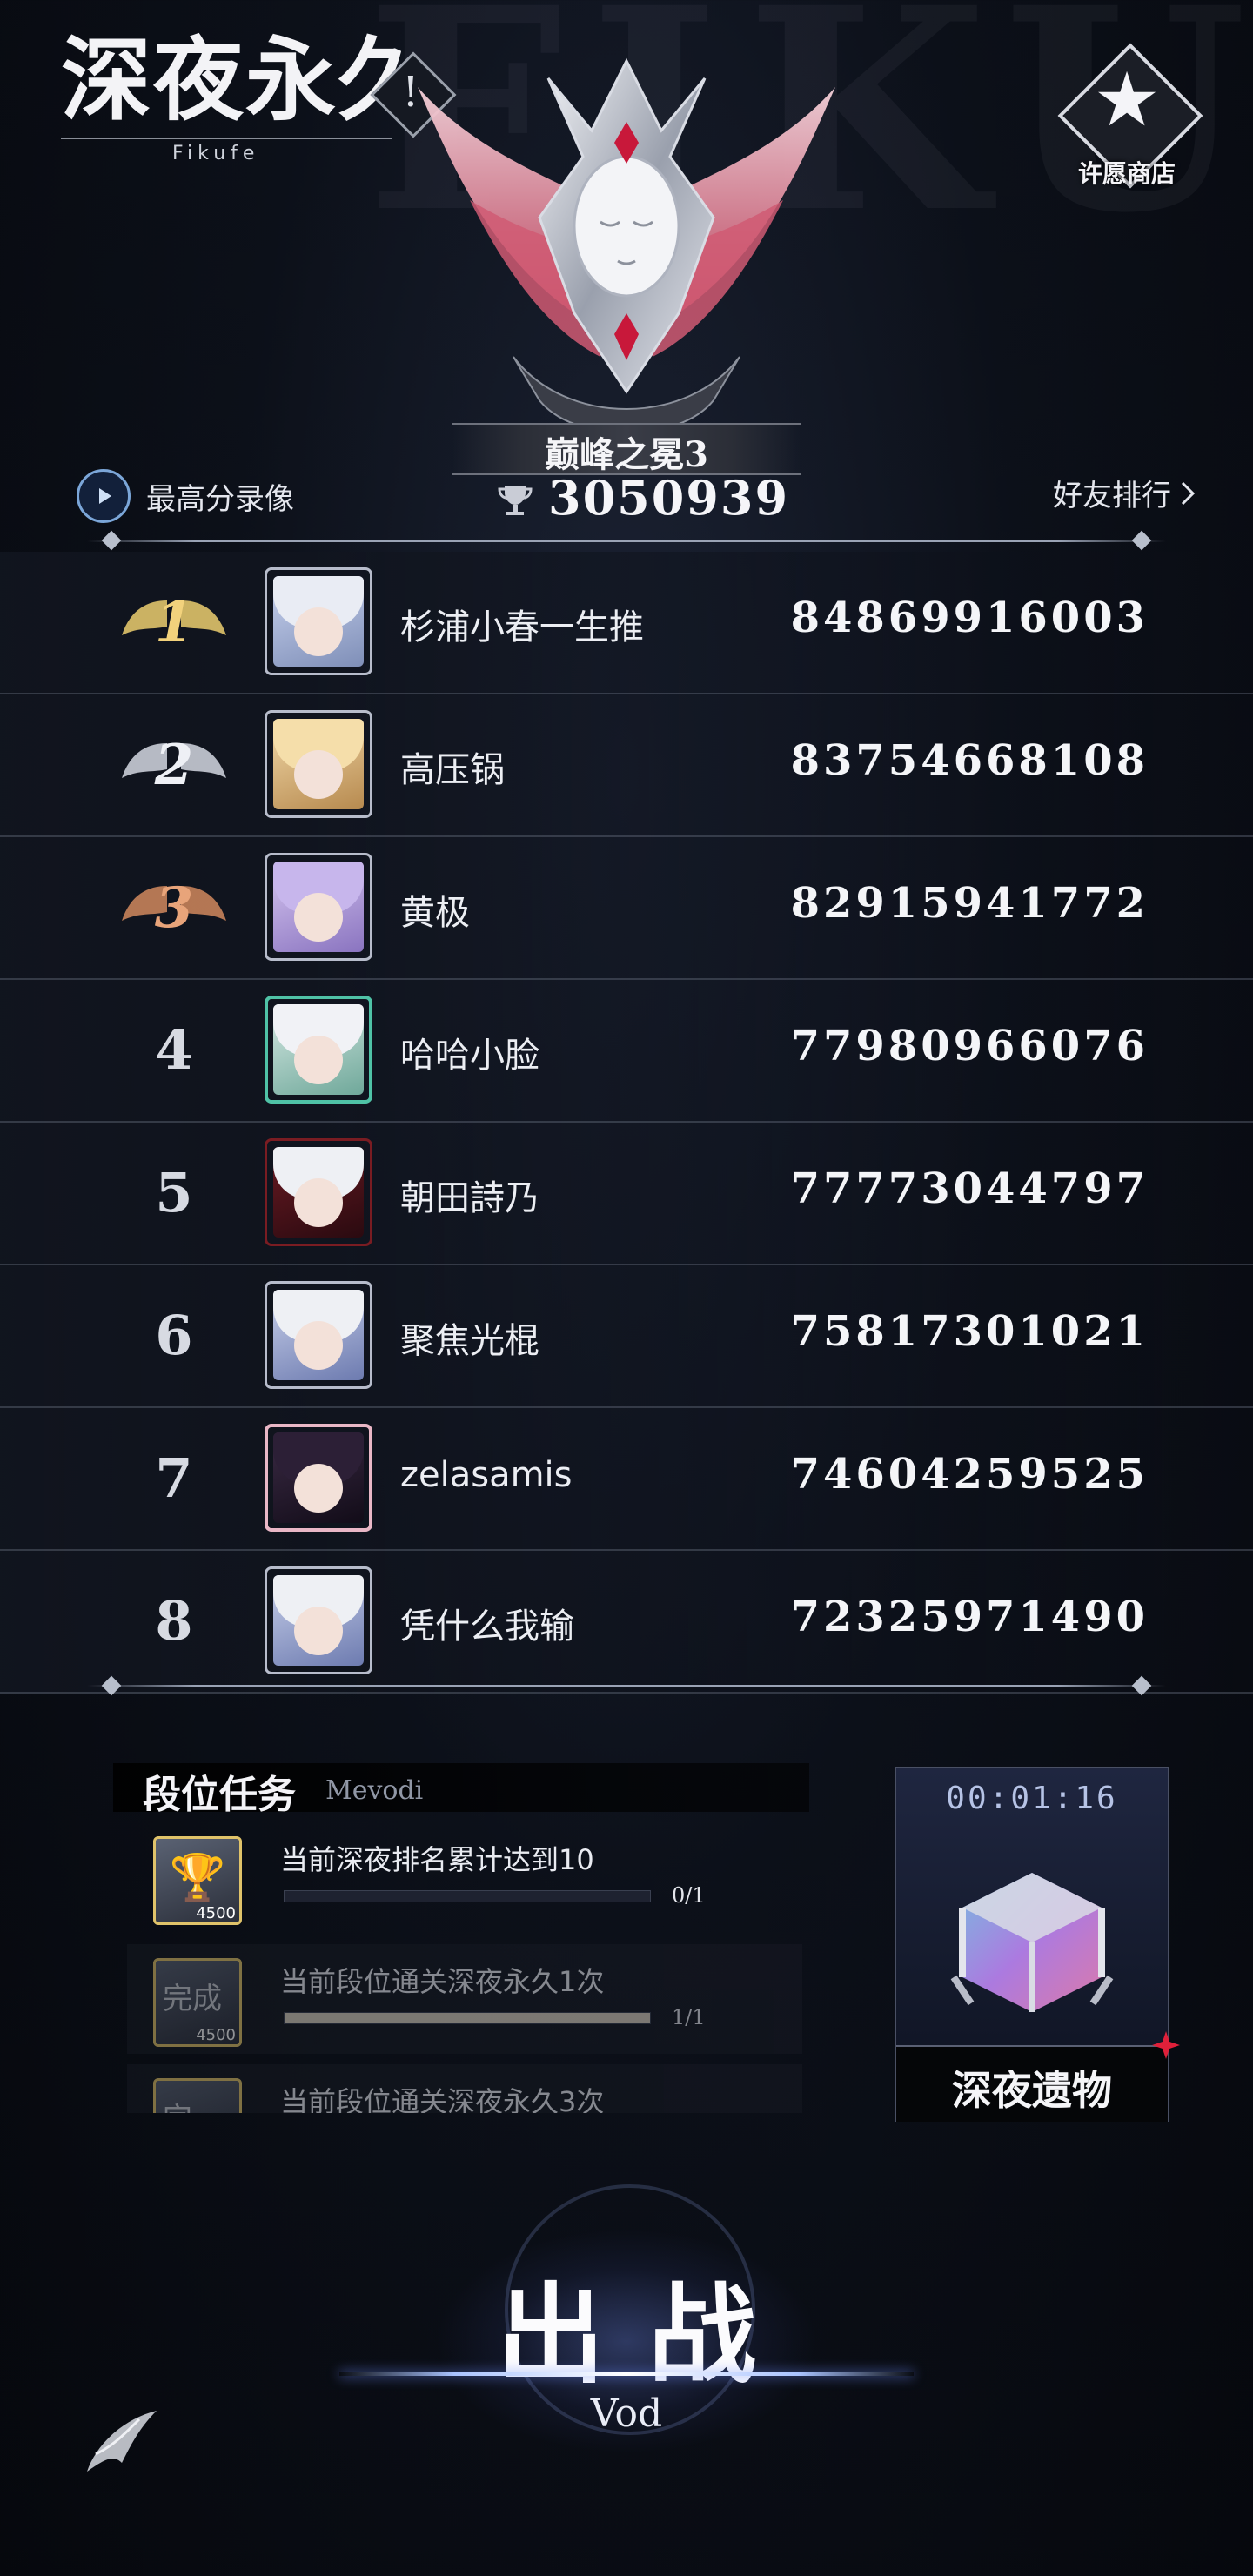  I want to click on player-score: 84869916003, so click(969, 618).